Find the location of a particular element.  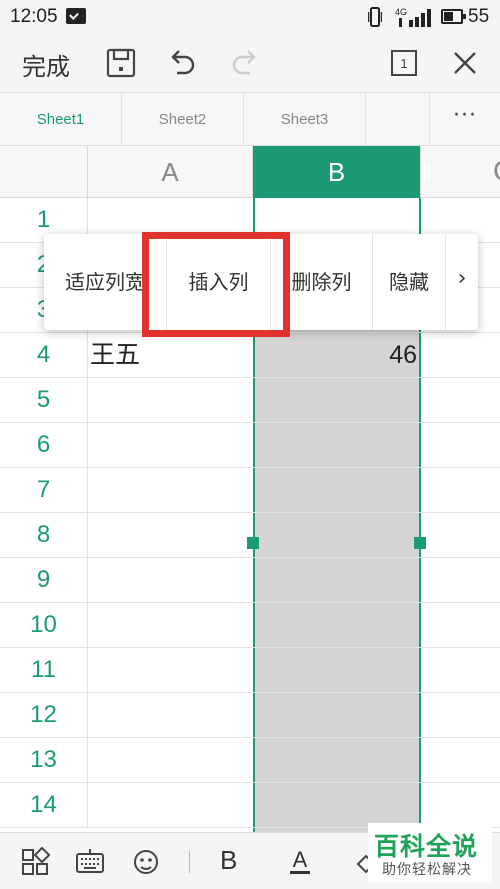

watermark-title: 百科全说 is located at coordinates (426, 846).